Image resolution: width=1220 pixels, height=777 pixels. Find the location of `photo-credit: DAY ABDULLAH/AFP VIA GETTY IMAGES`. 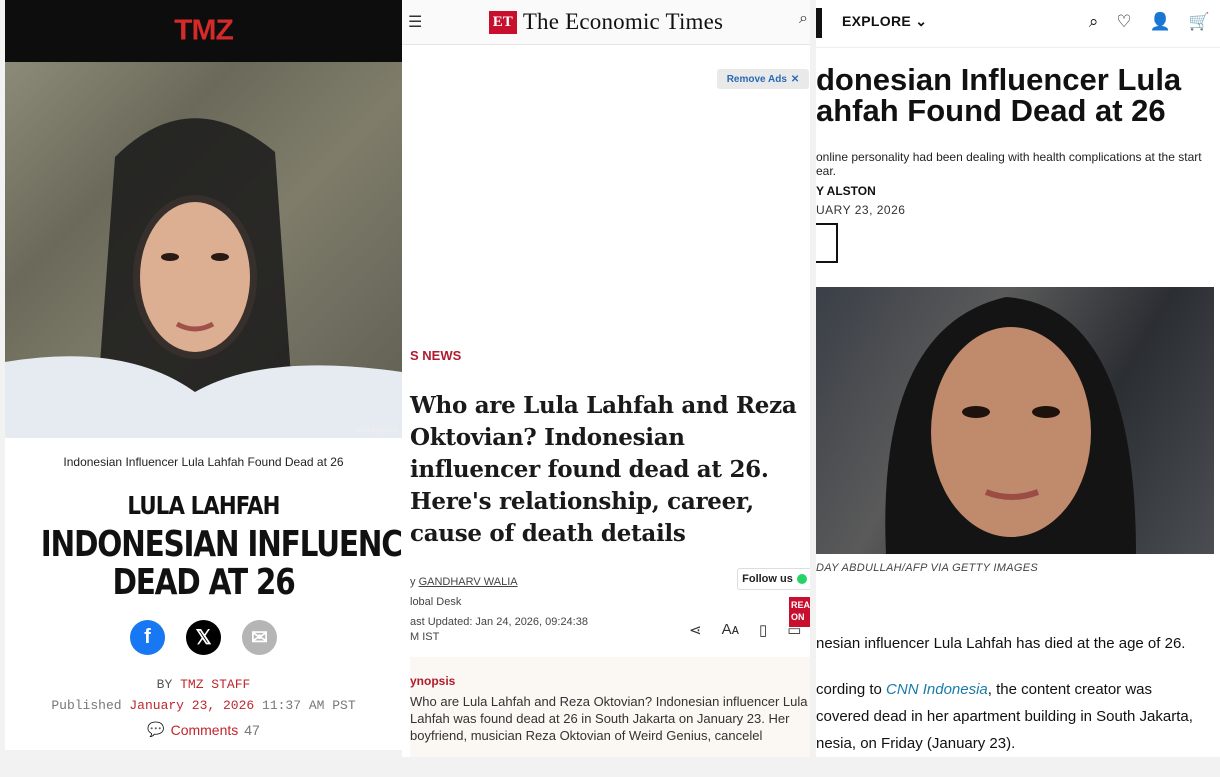

photo-credit: DAY ABDULLAH/AFP VIA GETTY IMAGES is located at coordinates (927, 568).